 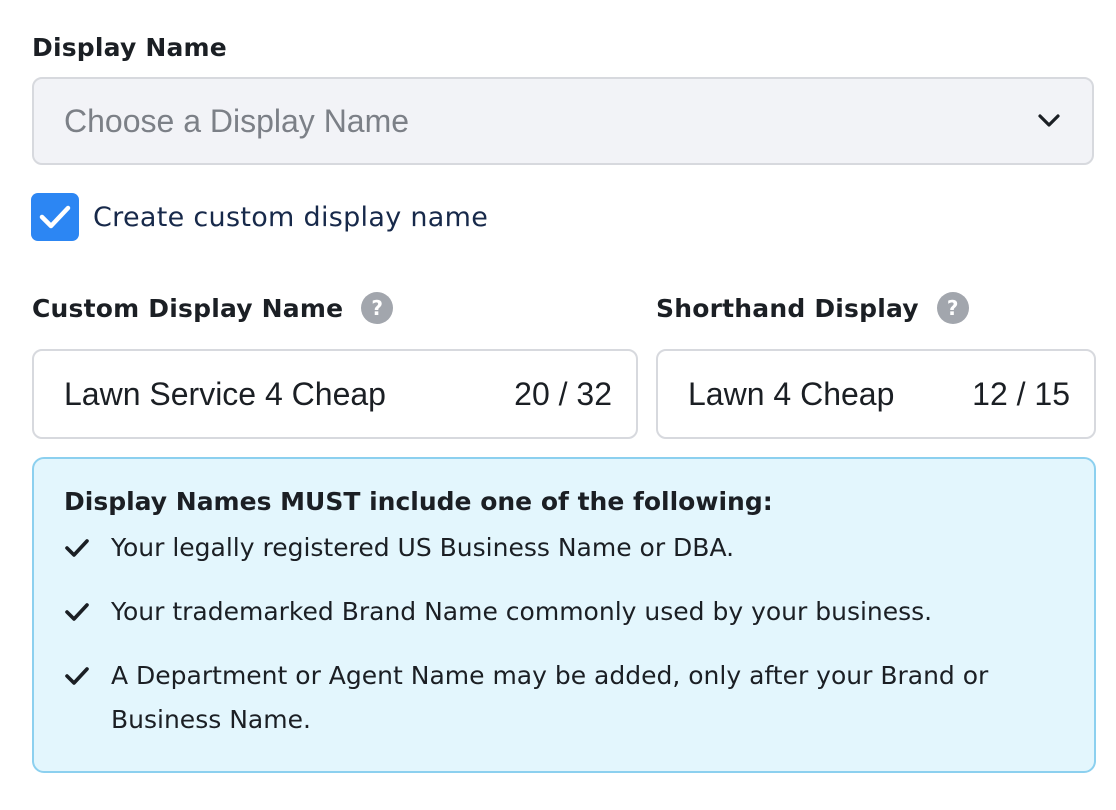 I want to click on custom-display-name-input: Lawn Service 4 Cheap 20 / 32, so click(x=335, y=394).